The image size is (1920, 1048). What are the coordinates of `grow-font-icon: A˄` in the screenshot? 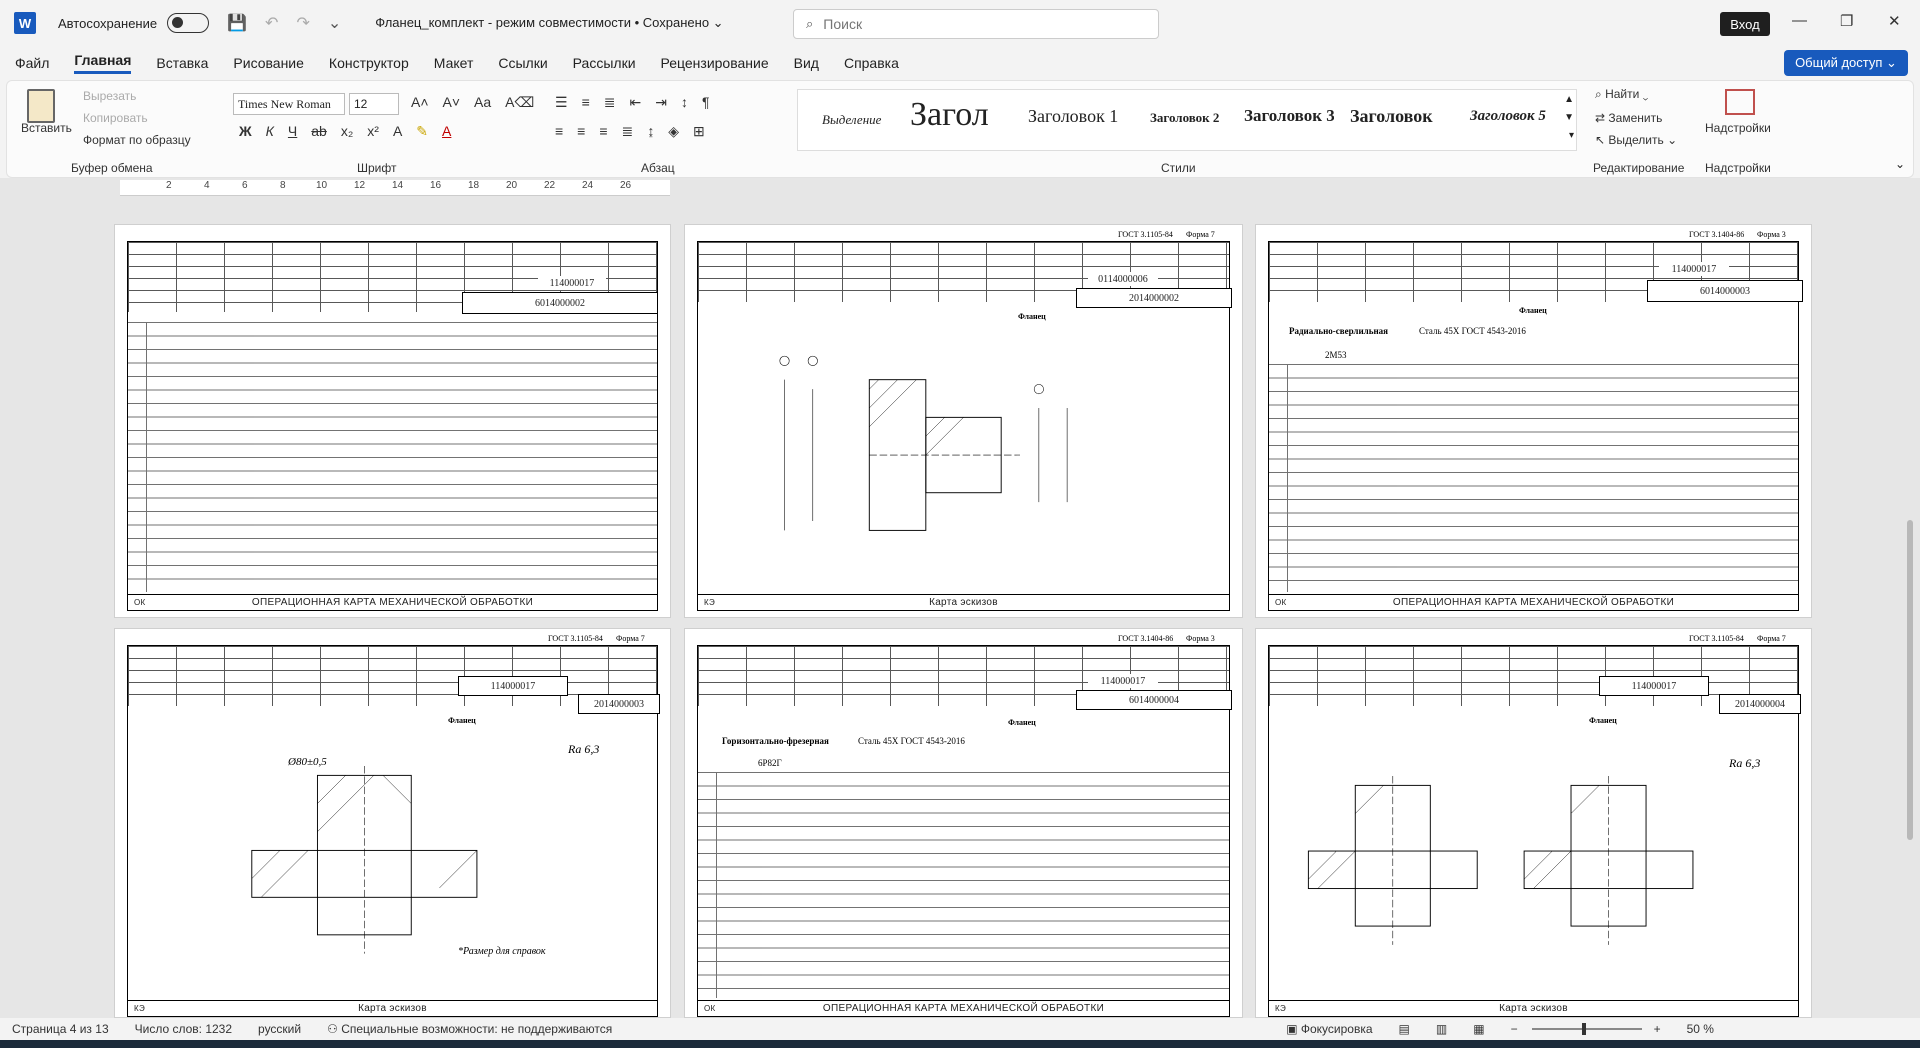 It's located at (420, 102).